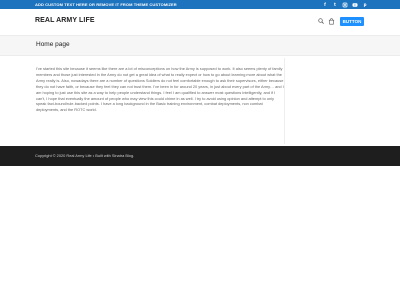 The height and width of the screenshot is (300, 400). I want to click on youtube-icon, so click(355, 5).